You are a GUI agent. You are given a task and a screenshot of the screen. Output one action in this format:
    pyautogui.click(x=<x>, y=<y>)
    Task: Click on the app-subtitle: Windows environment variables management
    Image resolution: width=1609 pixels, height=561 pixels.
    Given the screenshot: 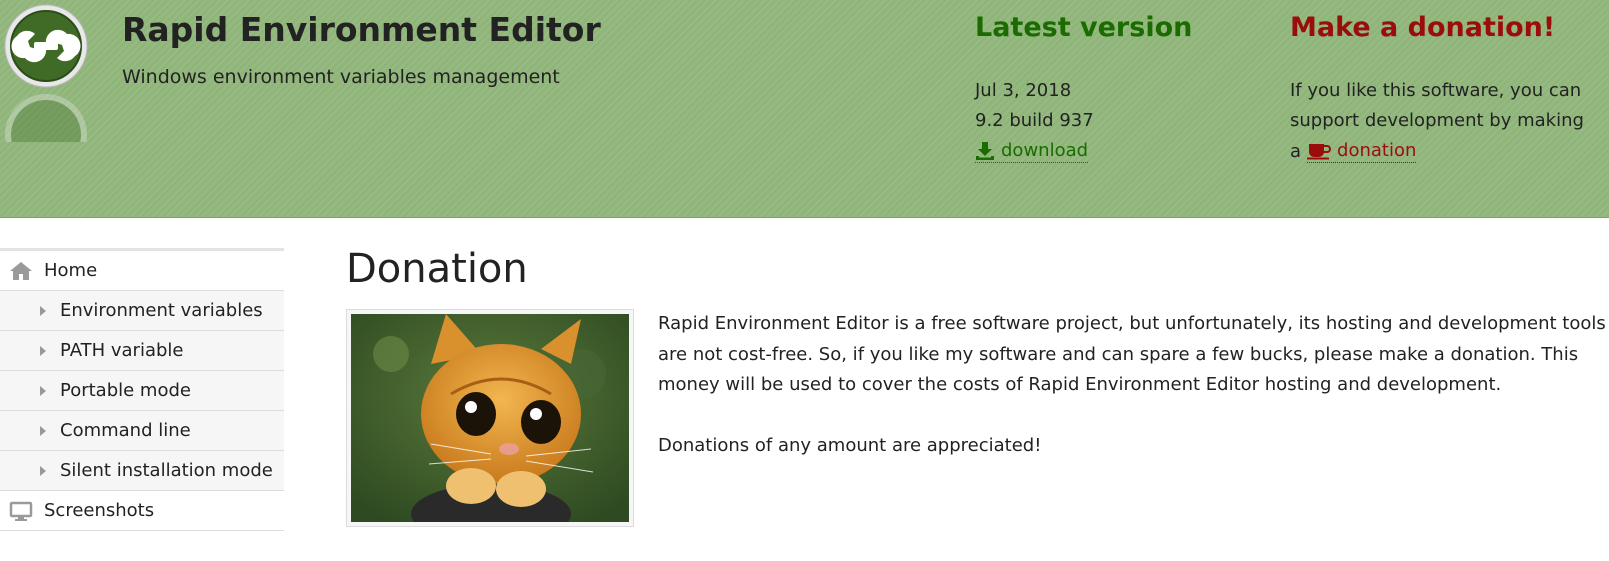 What is the action you would take?
    pyautogui.click(x=341, y=77)
    